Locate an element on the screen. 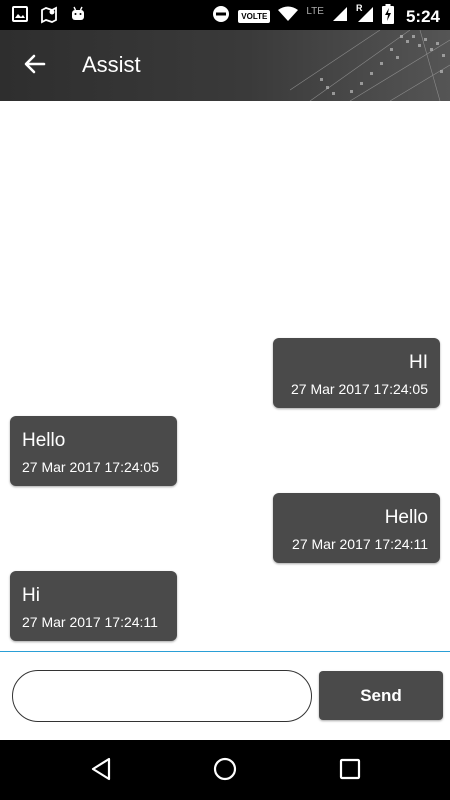  volte-badge: VOLTE is located at coordinates (254, 16).